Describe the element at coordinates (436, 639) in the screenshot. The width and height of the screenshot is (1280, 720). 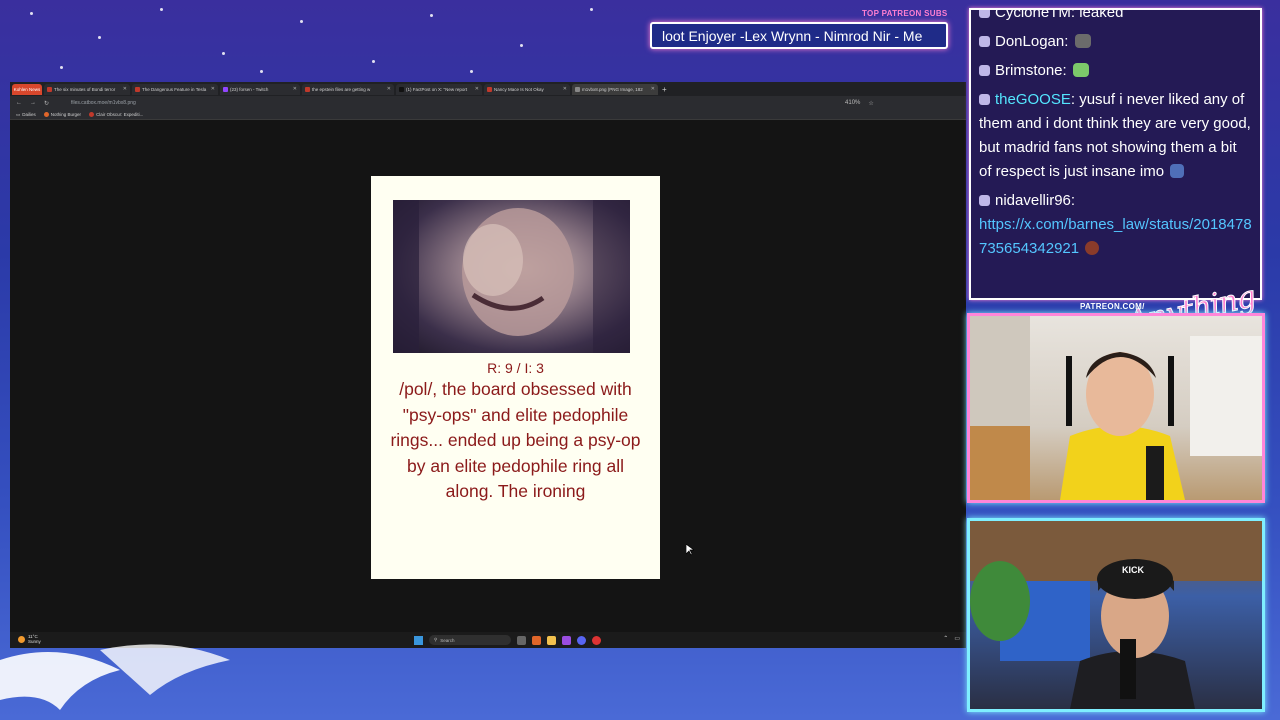
I see `search-icon: ⚲` at that location.